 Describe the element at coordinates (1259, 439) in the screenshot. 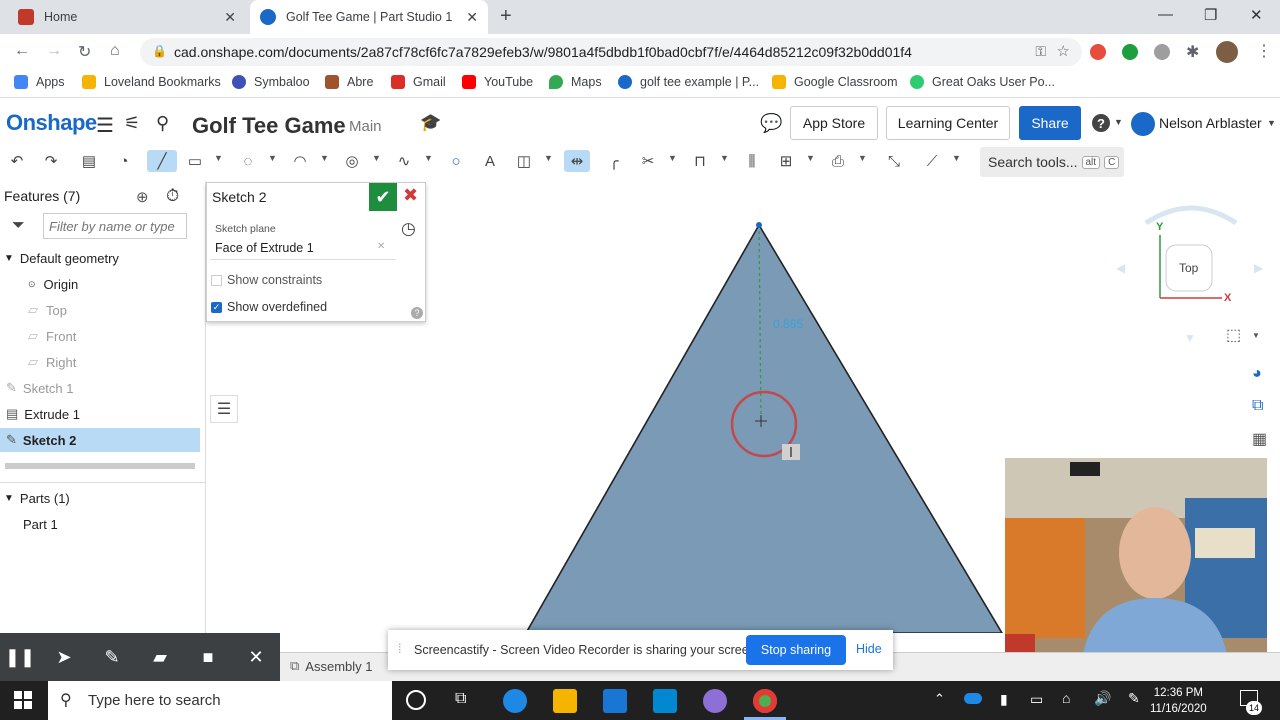

I see `variables-icon: ▦` at that location.